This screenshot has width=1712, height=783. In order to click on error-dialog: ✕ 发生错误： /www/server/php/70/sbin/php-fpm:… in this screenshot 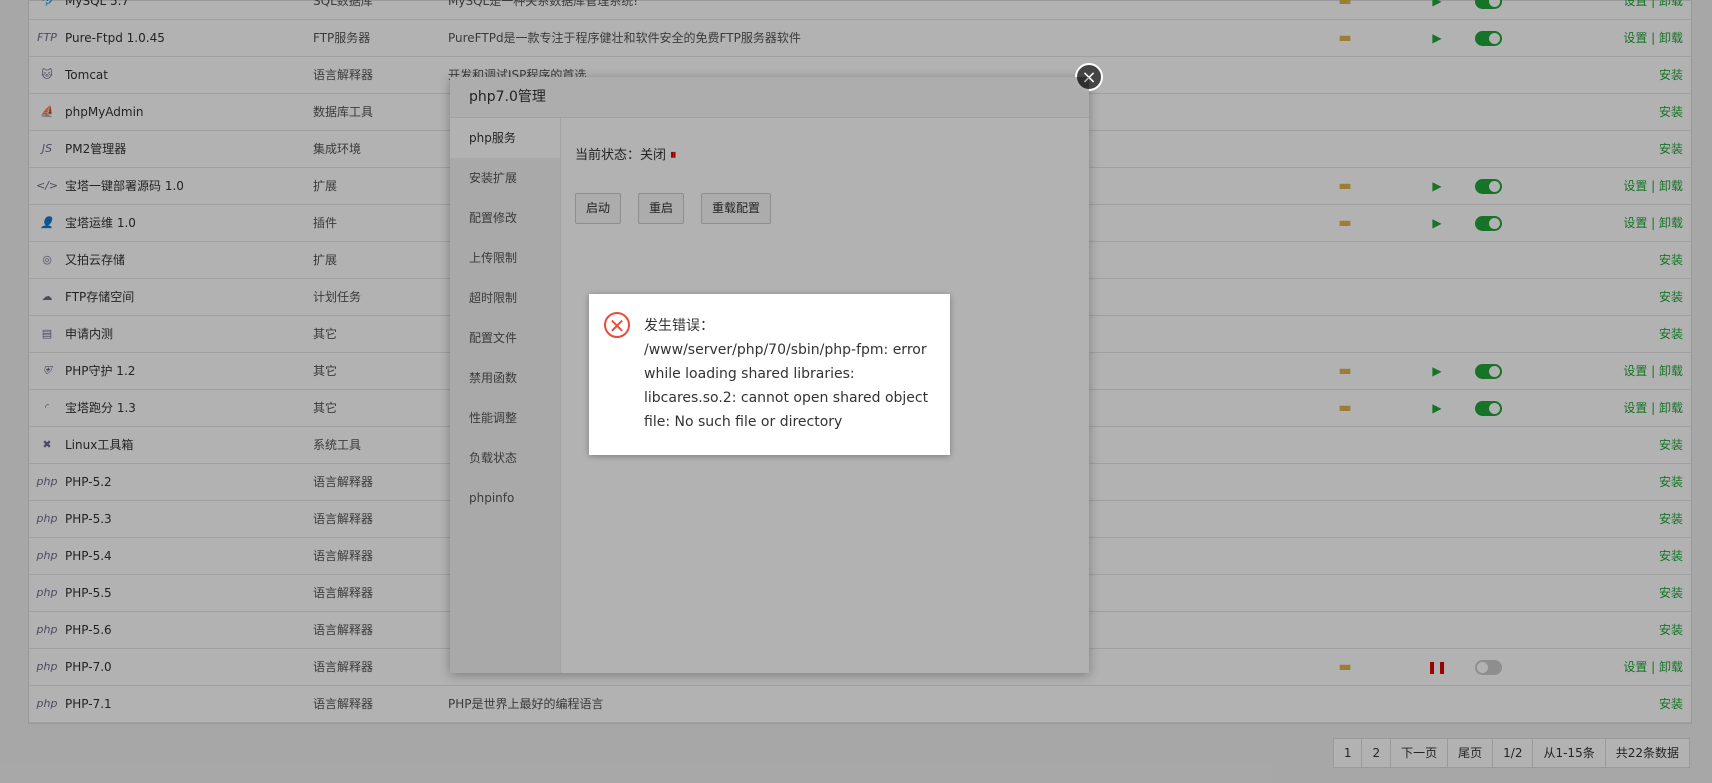, I will do `click(769, 374)`.